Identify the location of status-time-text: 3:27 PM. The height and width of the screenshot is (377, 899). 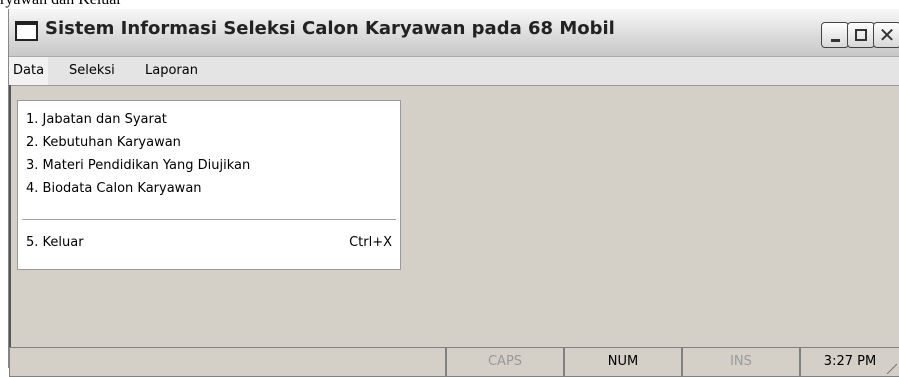
(850, 361).